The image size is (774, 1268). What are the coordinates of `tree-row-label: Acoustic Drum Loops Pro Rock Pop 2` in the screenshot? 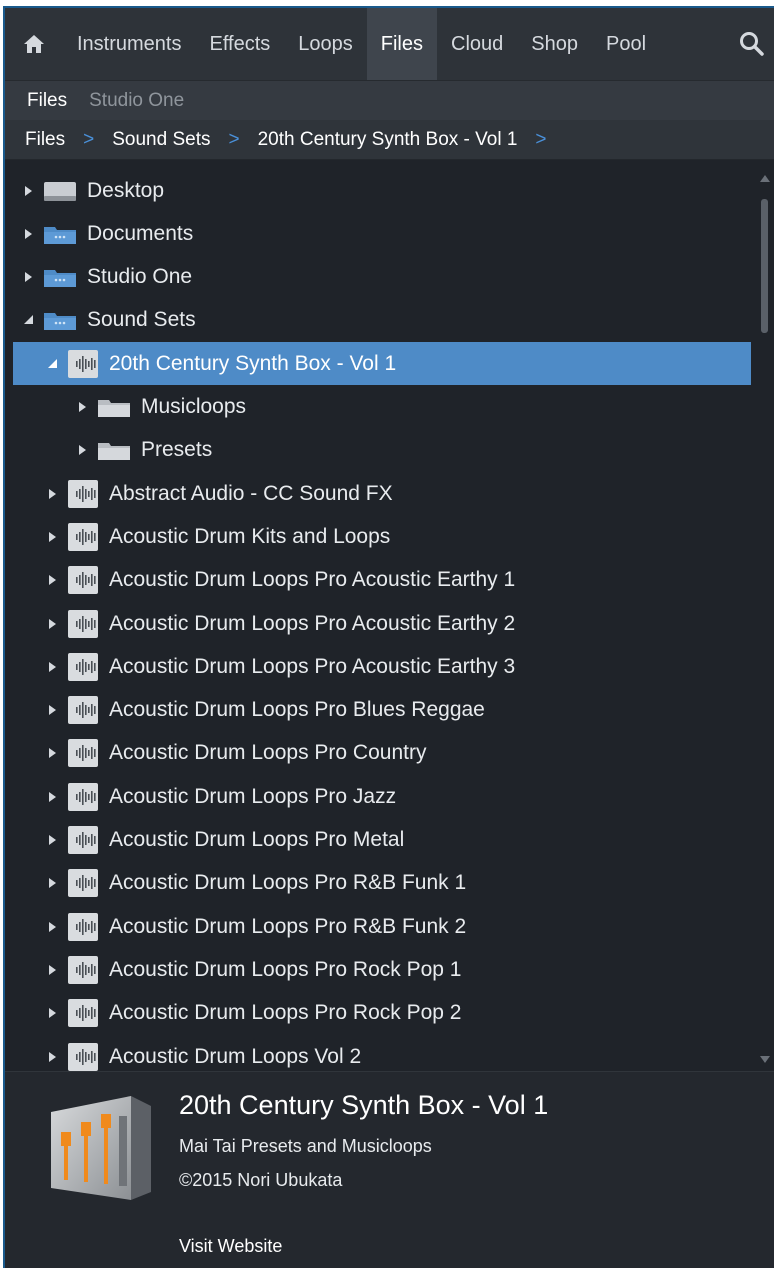 It's located at (285, 1013).